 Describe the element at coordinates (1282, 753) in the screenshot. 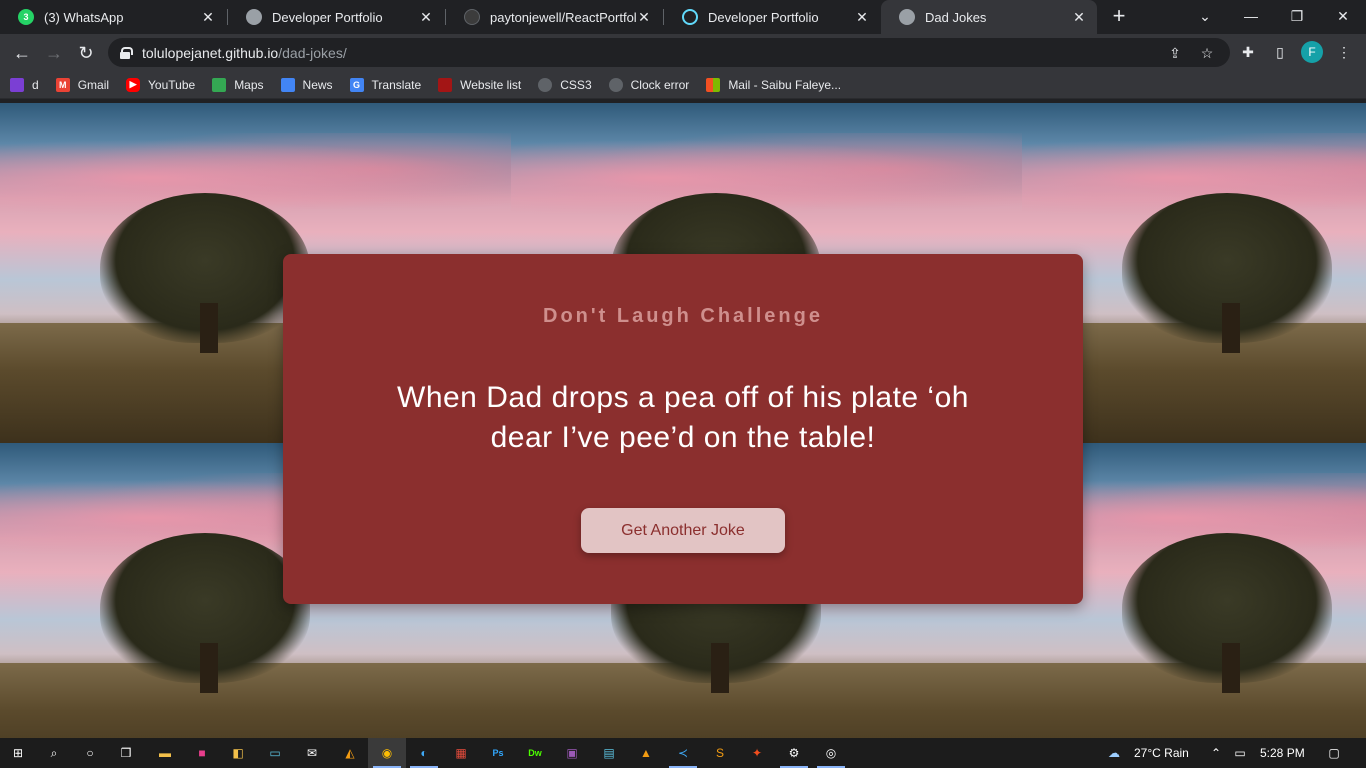

I see `clock: 5:28 PM` at that location.